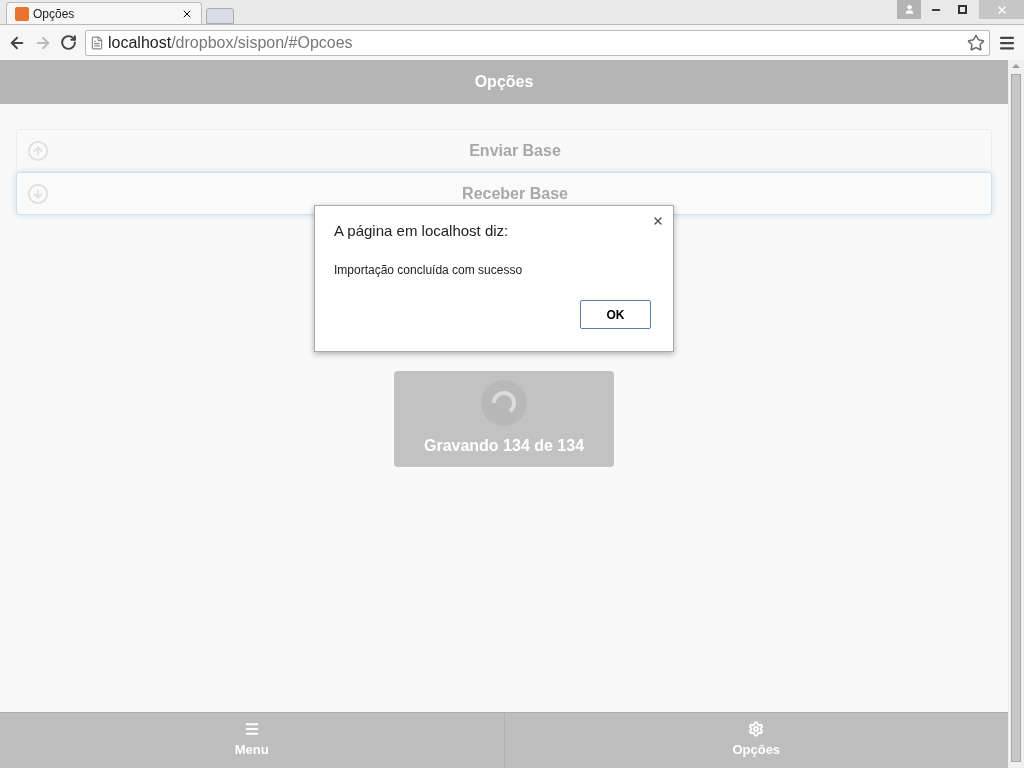 The width and height of the screenshot is (1024, 768). I want to click on page-icon, so click(97, 42).